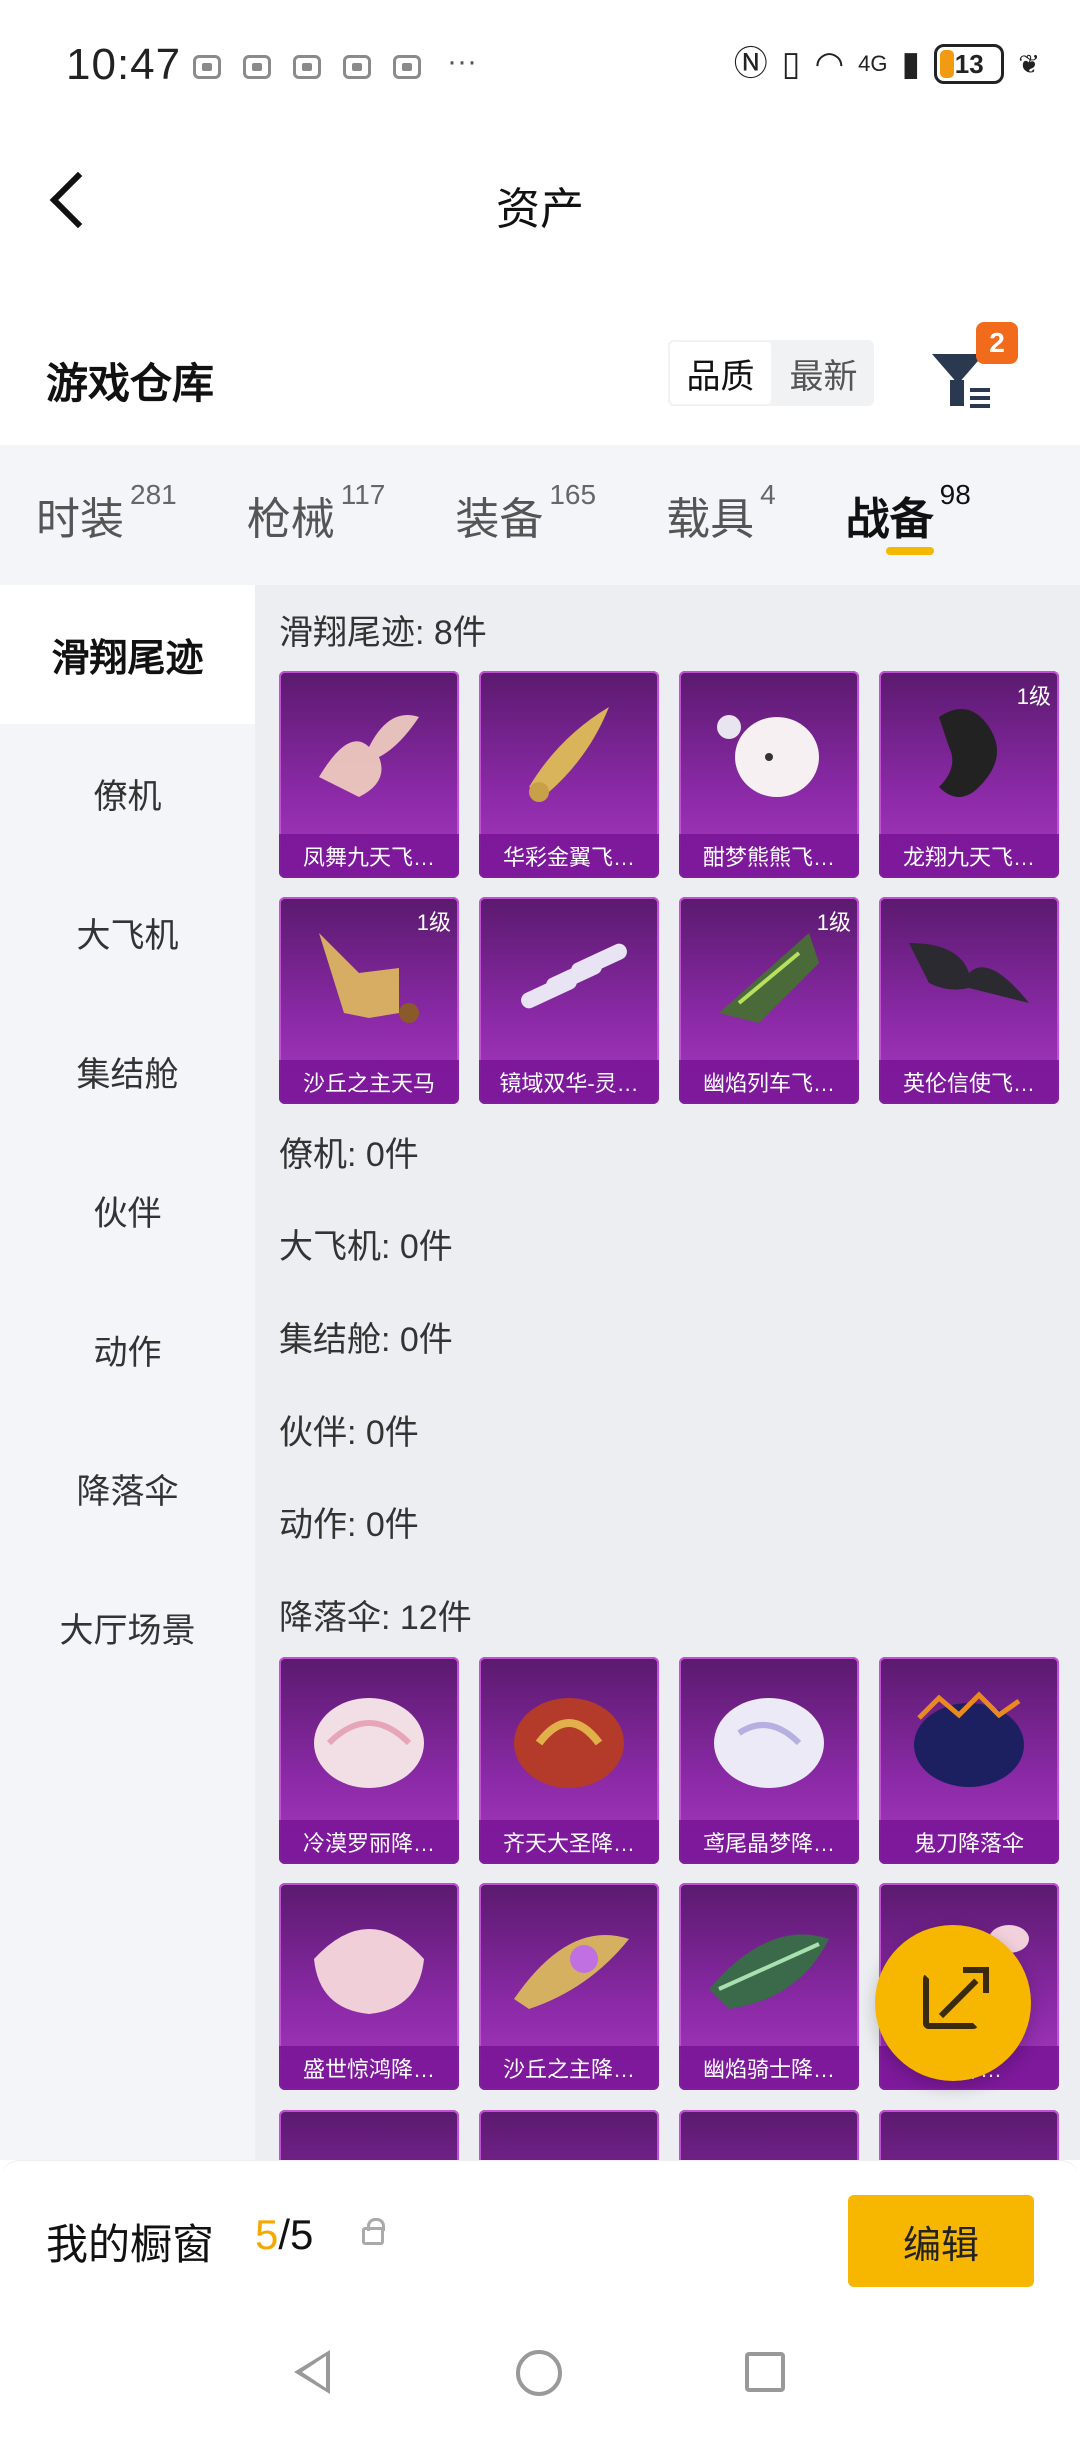  Describe the element at coordinates (130, 2244) in the screenshot. I see `showcase-label: 我的橱窗` at that location.